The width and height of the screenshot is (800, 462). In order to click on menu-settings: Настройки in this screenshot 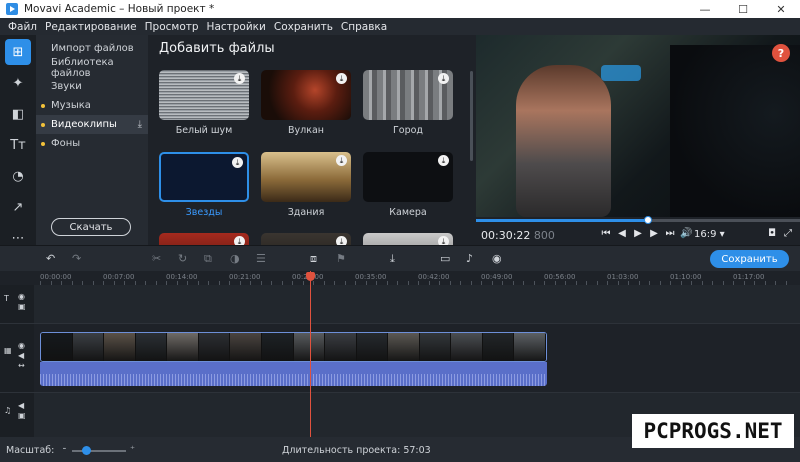, I will do `click(236, 27)`.